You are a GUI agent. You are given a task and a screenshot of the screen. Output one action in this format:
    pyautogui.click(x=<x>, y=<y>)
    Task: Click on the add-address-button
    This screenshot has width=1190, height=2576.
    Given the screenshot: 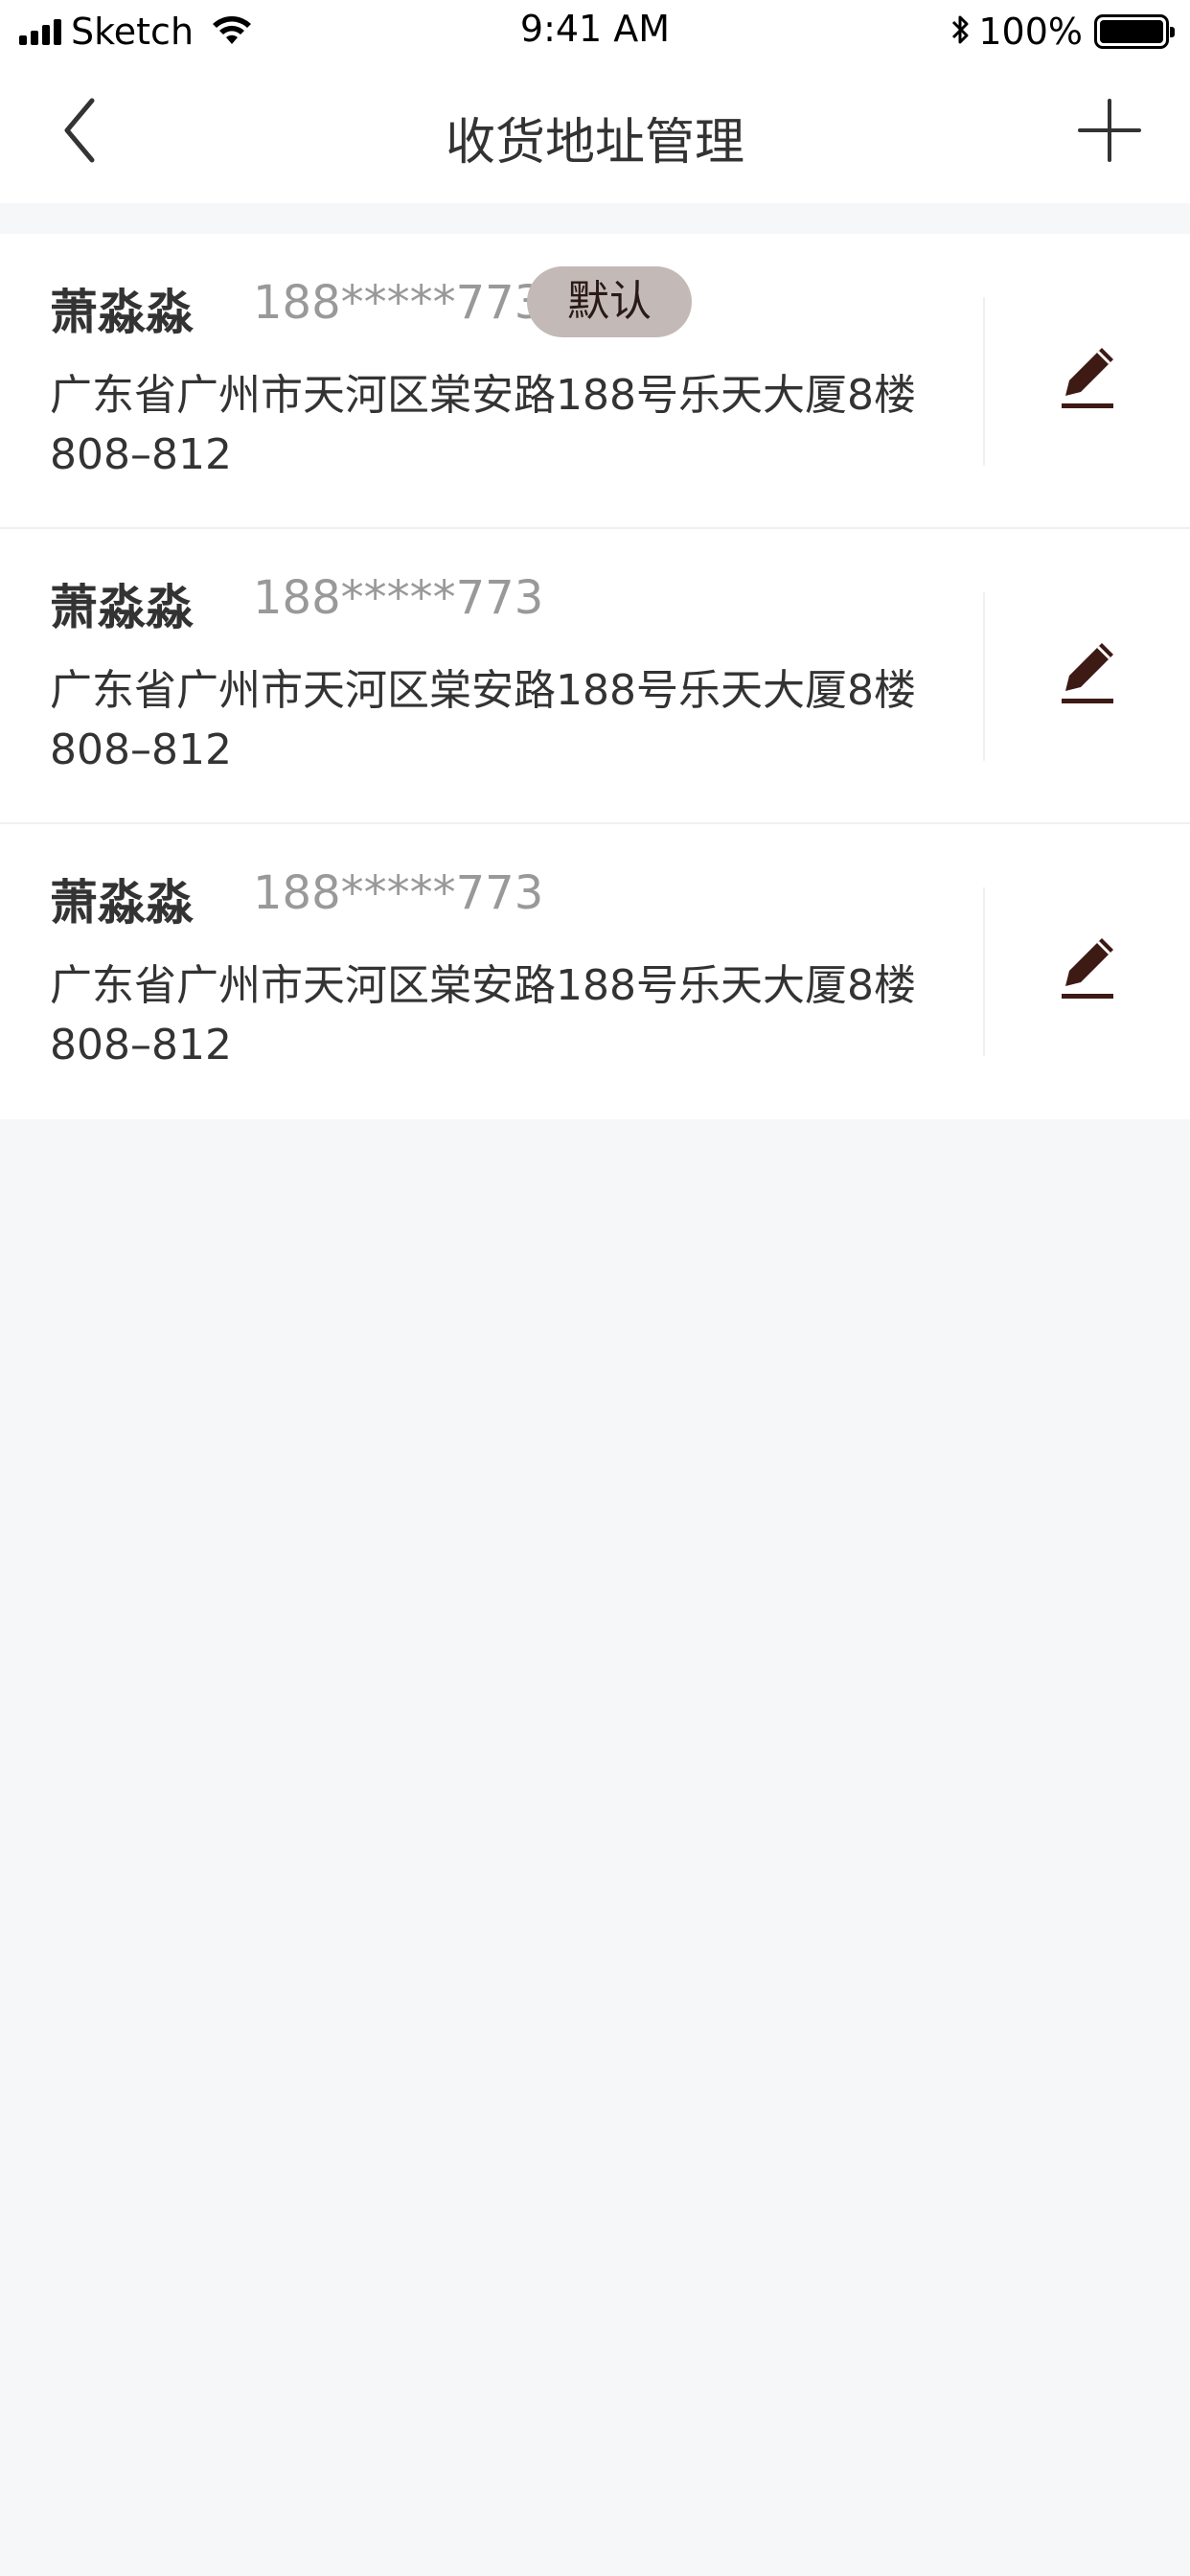 What is the action you would take?
    pyautogui.click(x=1109, y=132)
    